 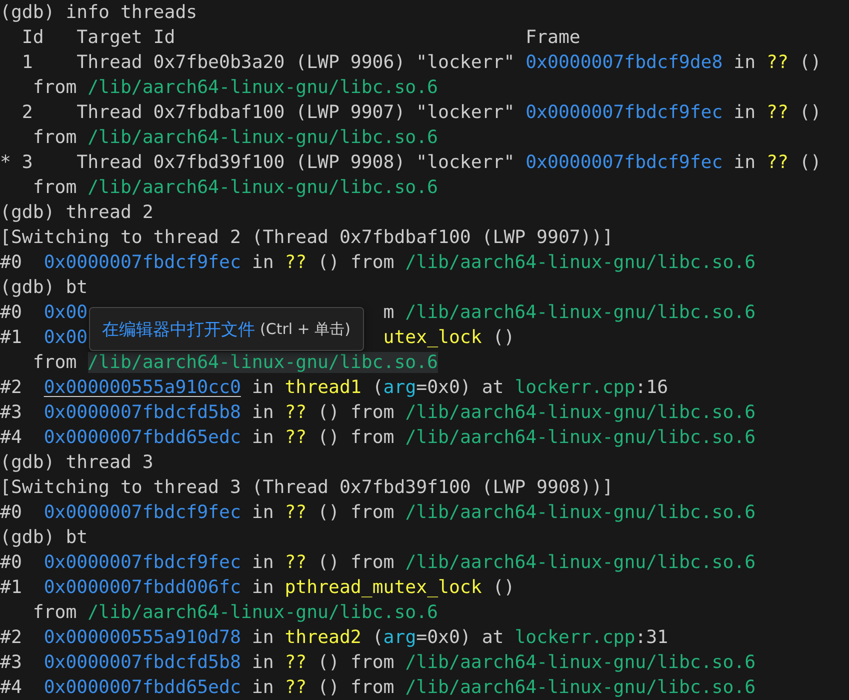 I want to click on function-name: thread2, so click(x=323, y=637).